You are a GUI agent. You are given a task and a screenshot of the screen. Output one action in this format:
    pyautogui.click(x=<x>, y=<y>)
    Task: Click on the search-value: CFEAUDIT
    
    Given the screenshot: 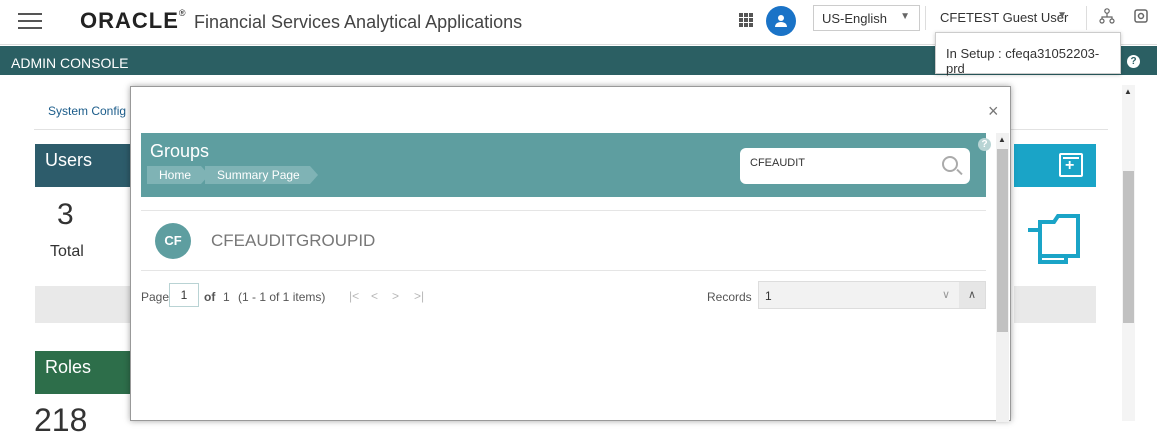 What is the action you would take?
    pyautogui.click(x=777, y=163)
    